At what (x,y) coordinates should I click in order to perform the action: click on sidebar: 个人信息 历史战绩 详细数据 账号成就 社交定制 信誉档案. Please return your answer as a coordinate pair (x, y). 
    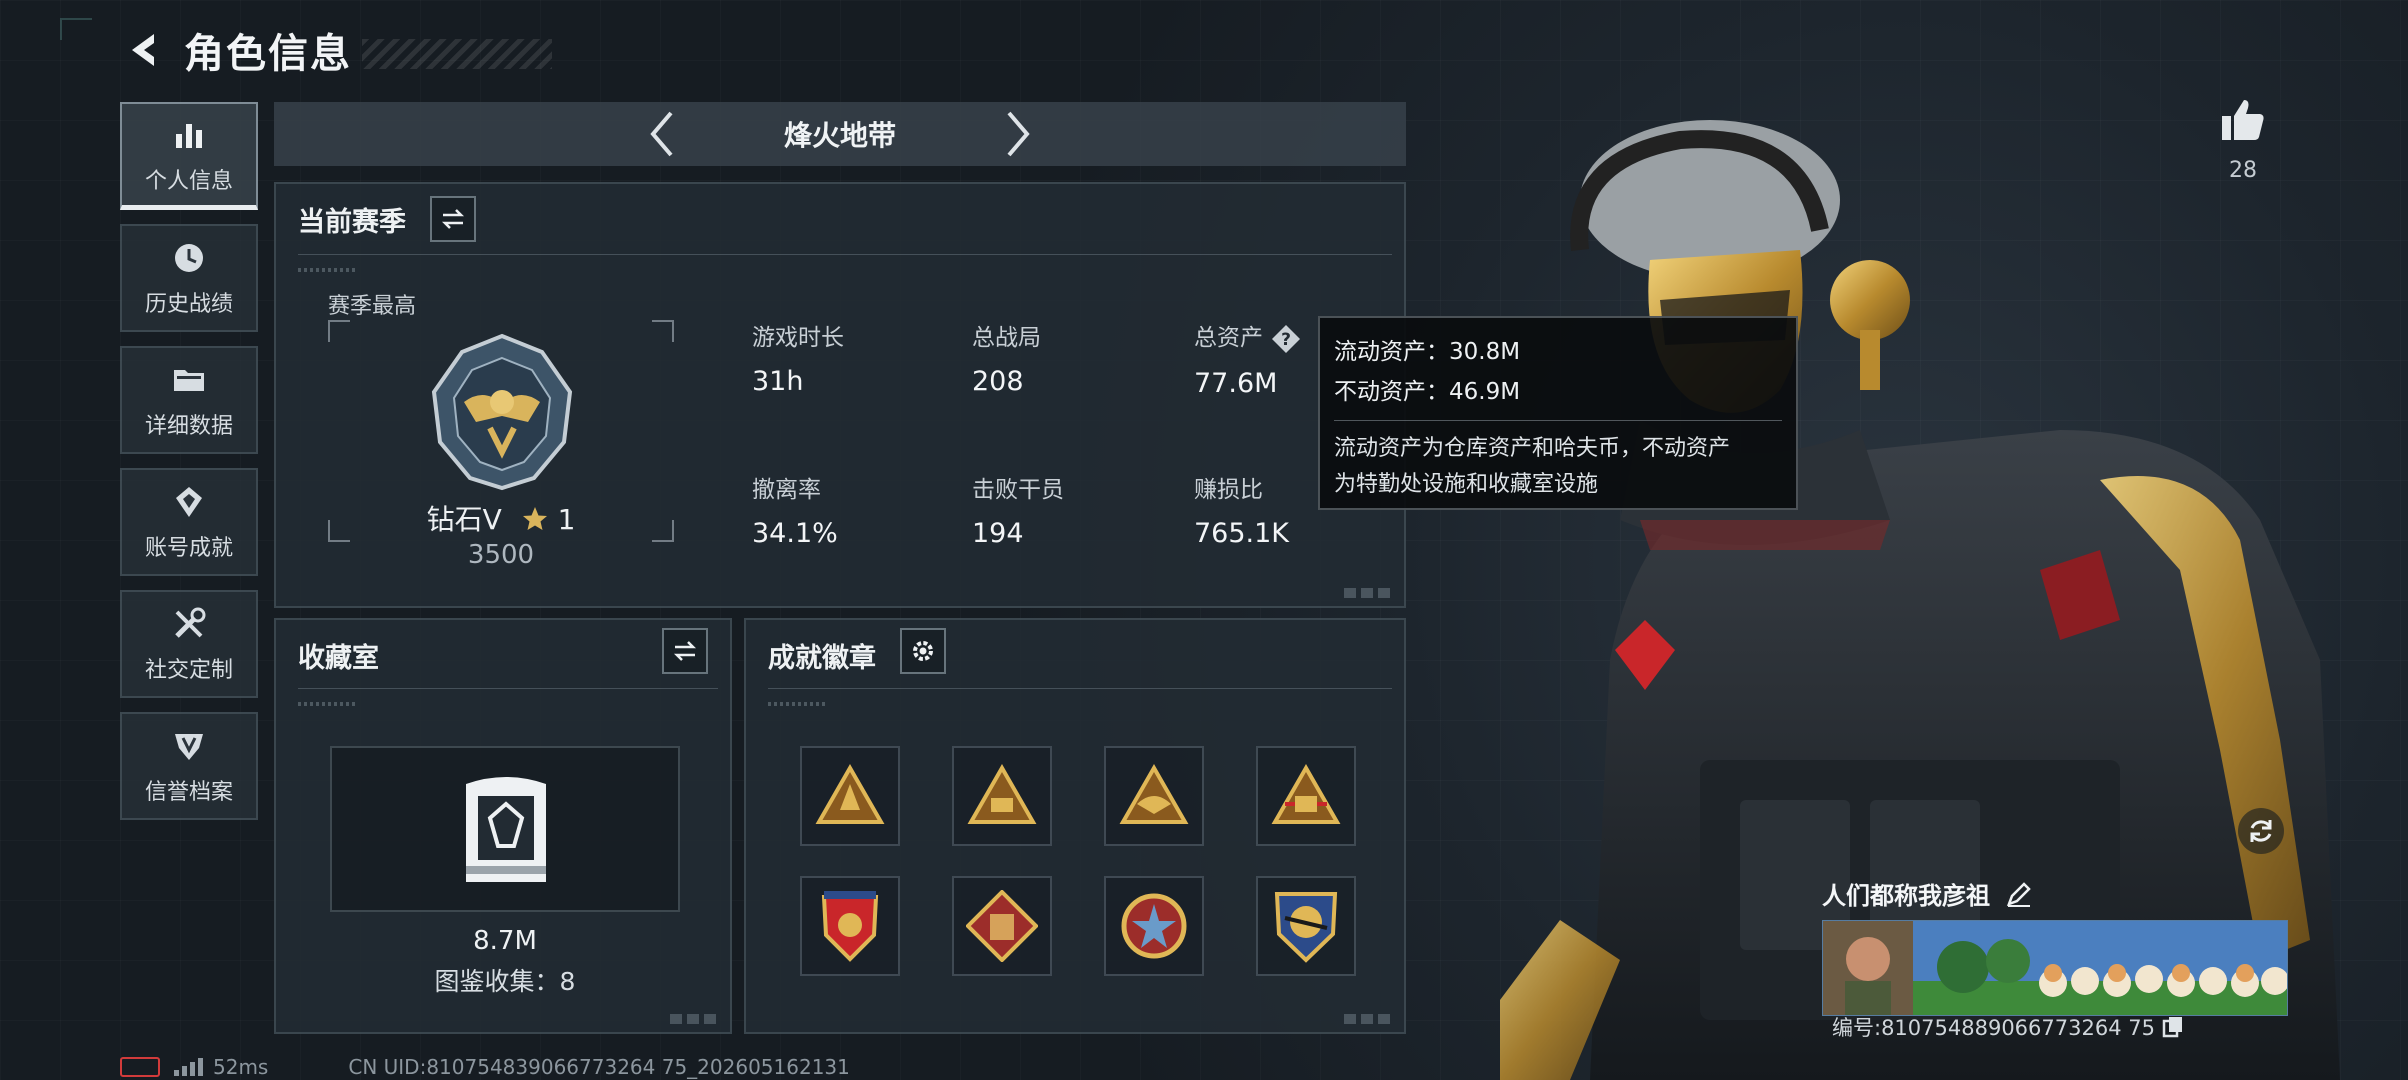
    Looking at the image, I should click on (189, 468).